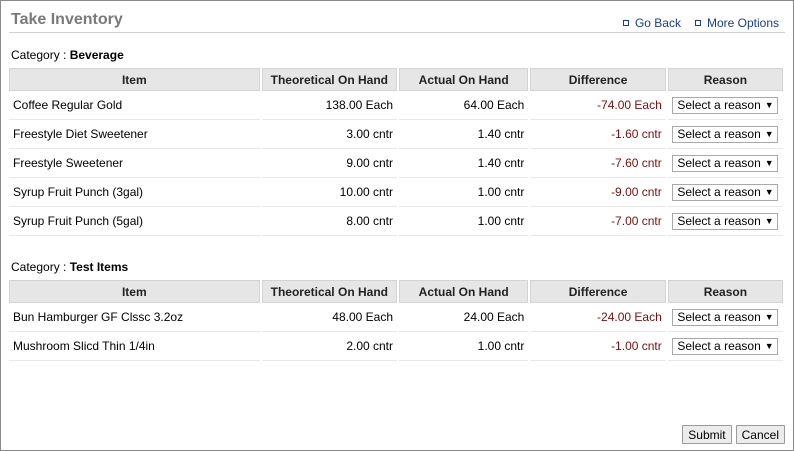  I want to click on cell-theoretical: 138.00 Each, so click(329, 105).